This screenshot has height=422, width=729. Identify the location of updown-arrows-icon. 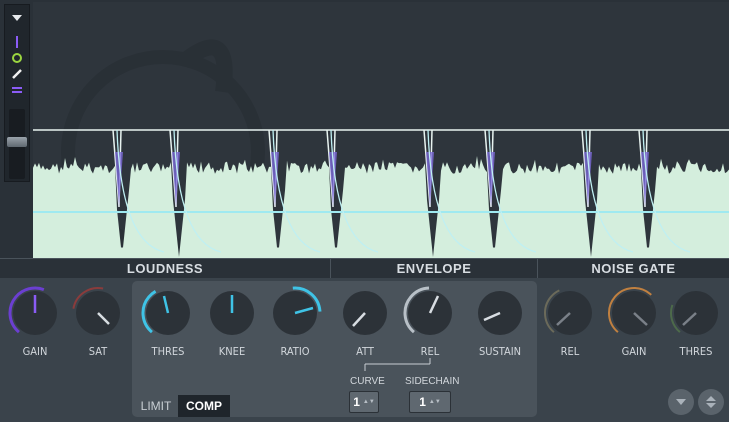
(711, 402).